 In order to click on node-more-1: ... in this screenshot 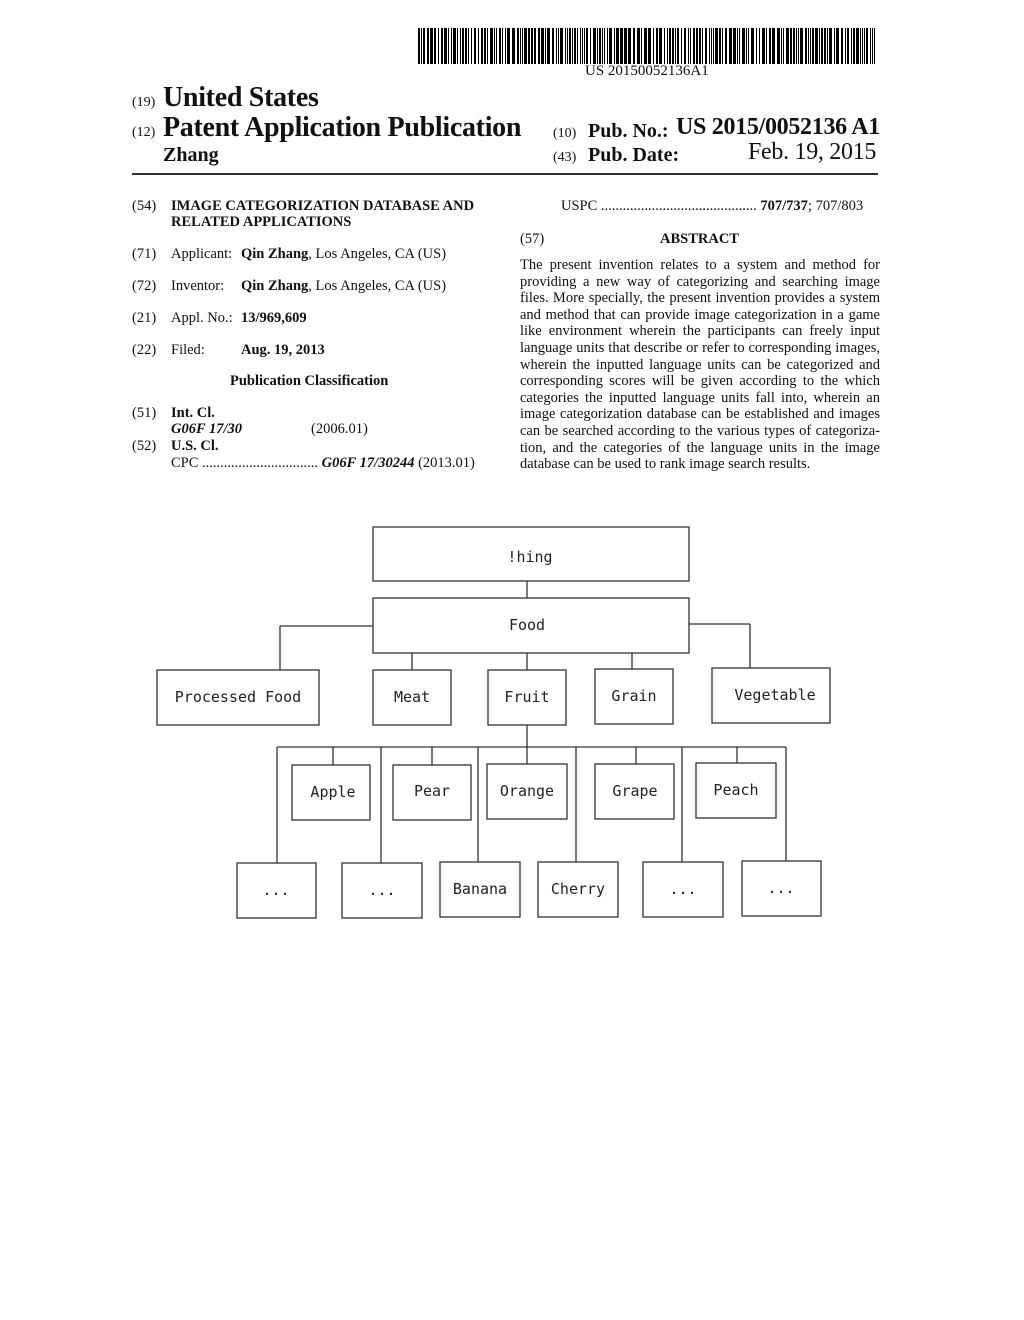, I will do `click(276, 890)`.